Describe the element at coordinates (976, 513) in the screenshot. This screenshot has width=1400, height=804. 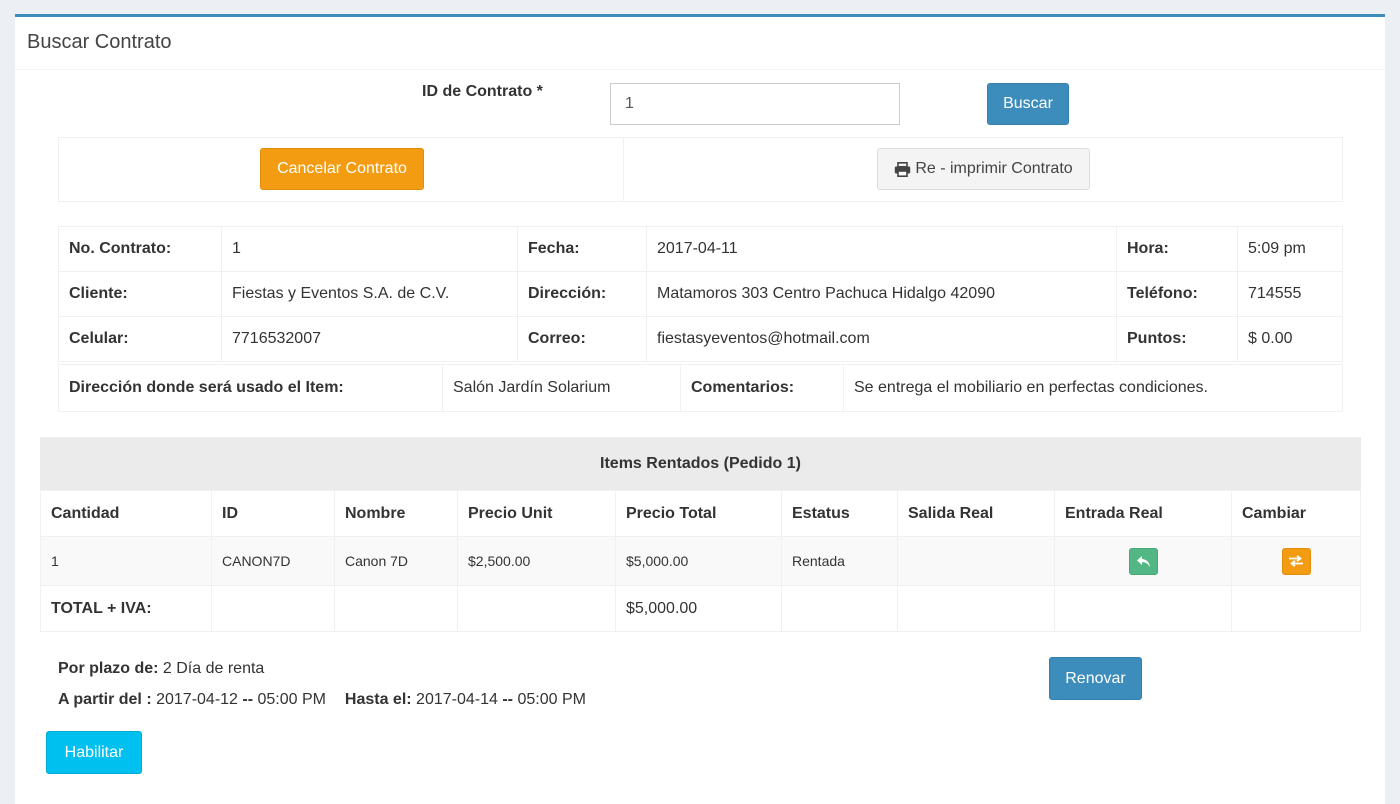
I see `col-salida-real: Salida Real` at that location.